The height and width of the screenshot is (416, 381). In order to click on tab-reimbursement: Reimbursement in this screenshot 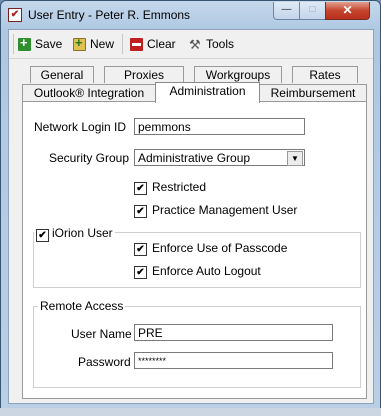, I will do `click(313, 92)`.